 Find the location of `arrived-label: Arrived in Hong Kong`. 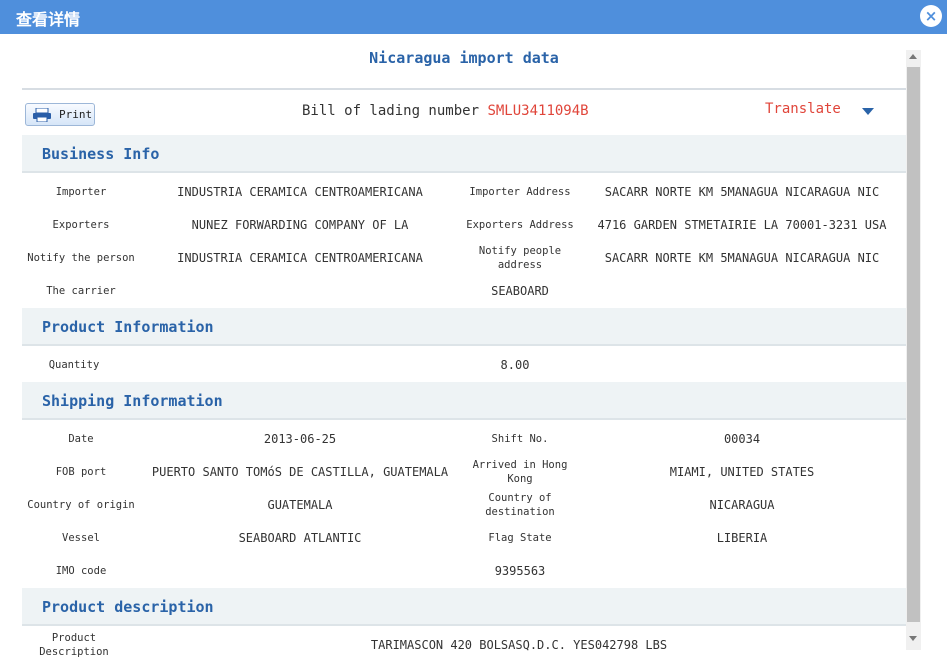

arrived-label: Arrived in Hong Kong is located at coordinates (520, 472).